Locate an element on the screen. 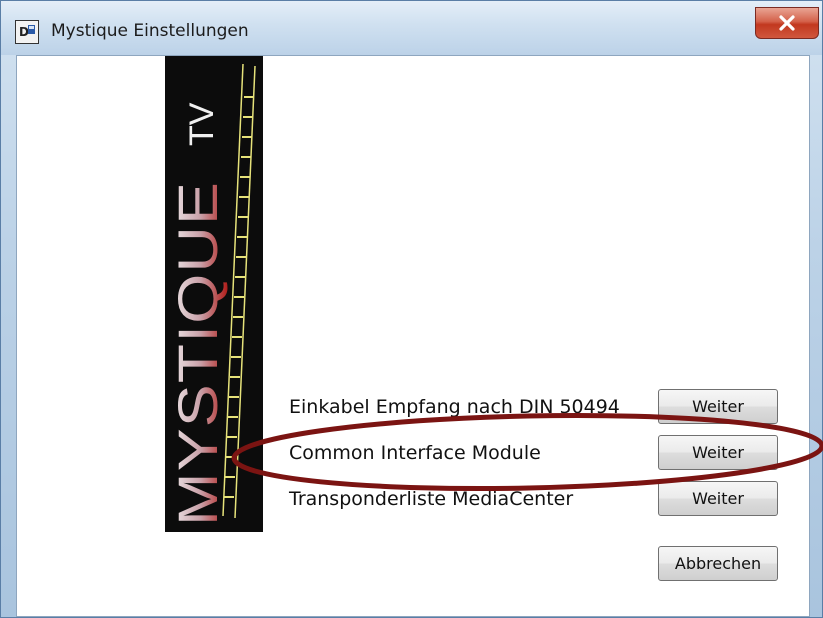 This screenshot has width=823, height=618. weiter-button-common-interface: Weiter is located at coordinates (718, 452).